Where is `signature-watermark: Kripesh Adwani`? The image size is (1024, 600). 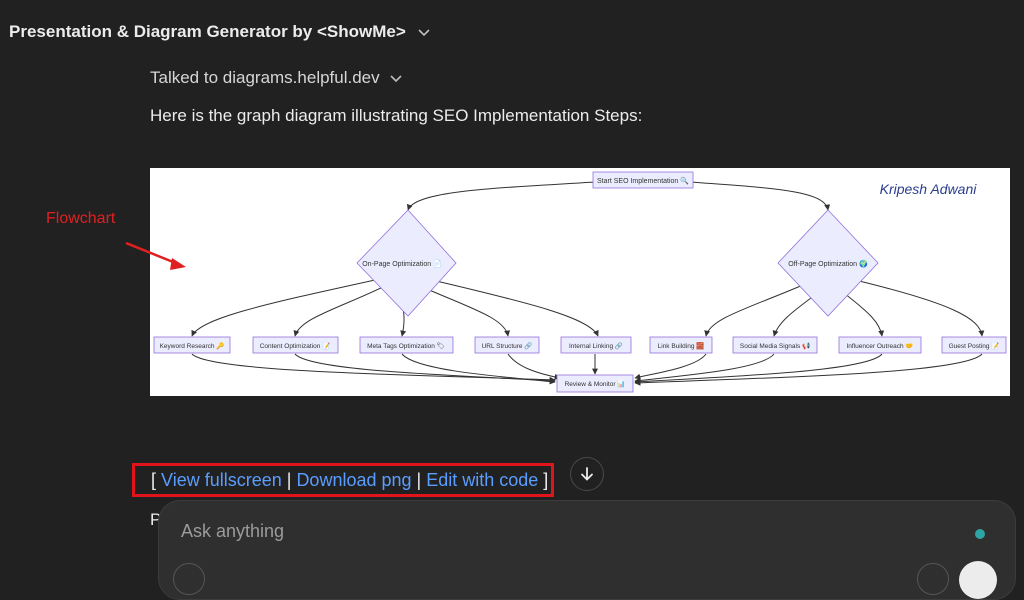
signature-watermark: Kripesh Adwani is located at coordinates (929, 189).